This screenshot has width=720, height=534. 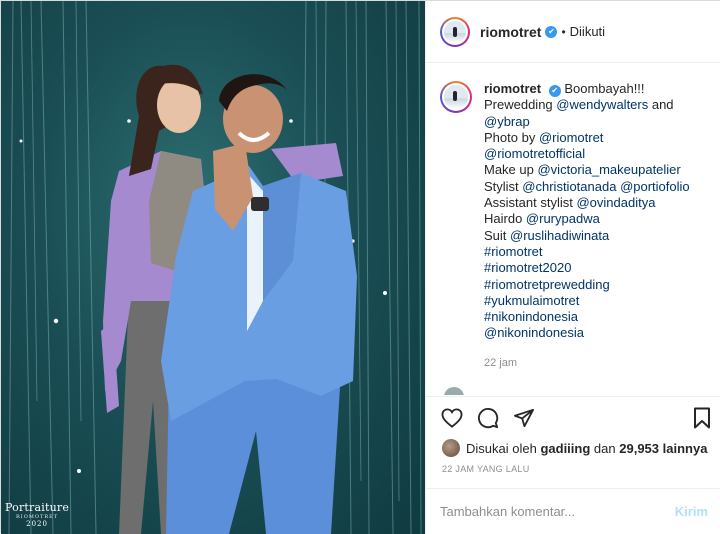 I want to click on comment-box: Kirim, so click(x=573, y=511).